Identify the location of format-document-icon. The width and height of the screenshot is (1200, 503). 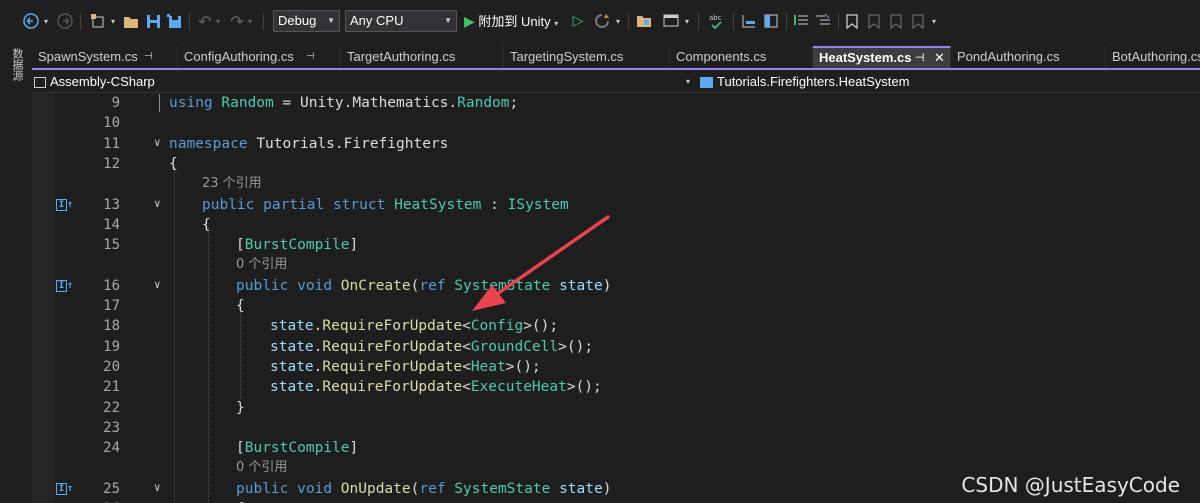
(749, 21).